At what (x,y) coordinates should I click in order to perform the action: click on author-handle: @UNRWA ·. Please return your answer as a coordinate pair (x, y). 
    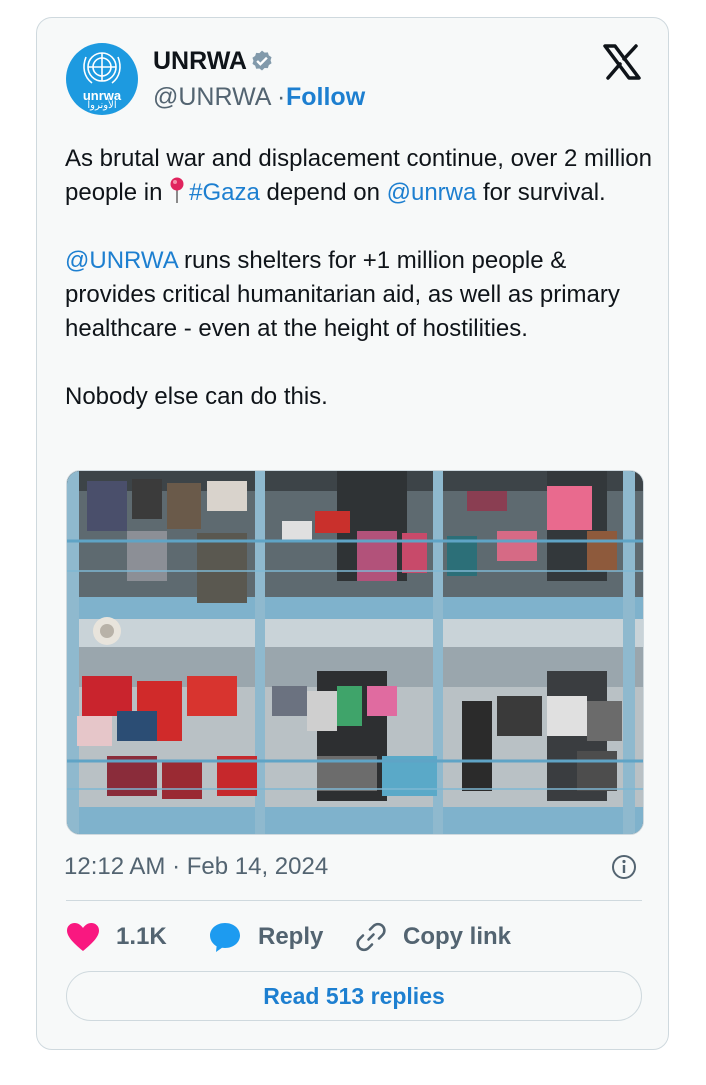
    Looking at the image, I should click on (219, 97).